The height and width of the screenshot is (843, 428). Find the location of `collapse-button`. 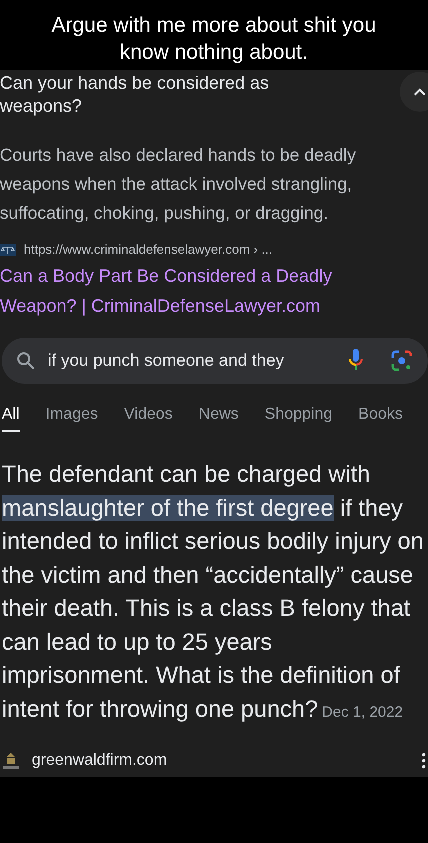

collapse-button is located at coordinates (414, 92).